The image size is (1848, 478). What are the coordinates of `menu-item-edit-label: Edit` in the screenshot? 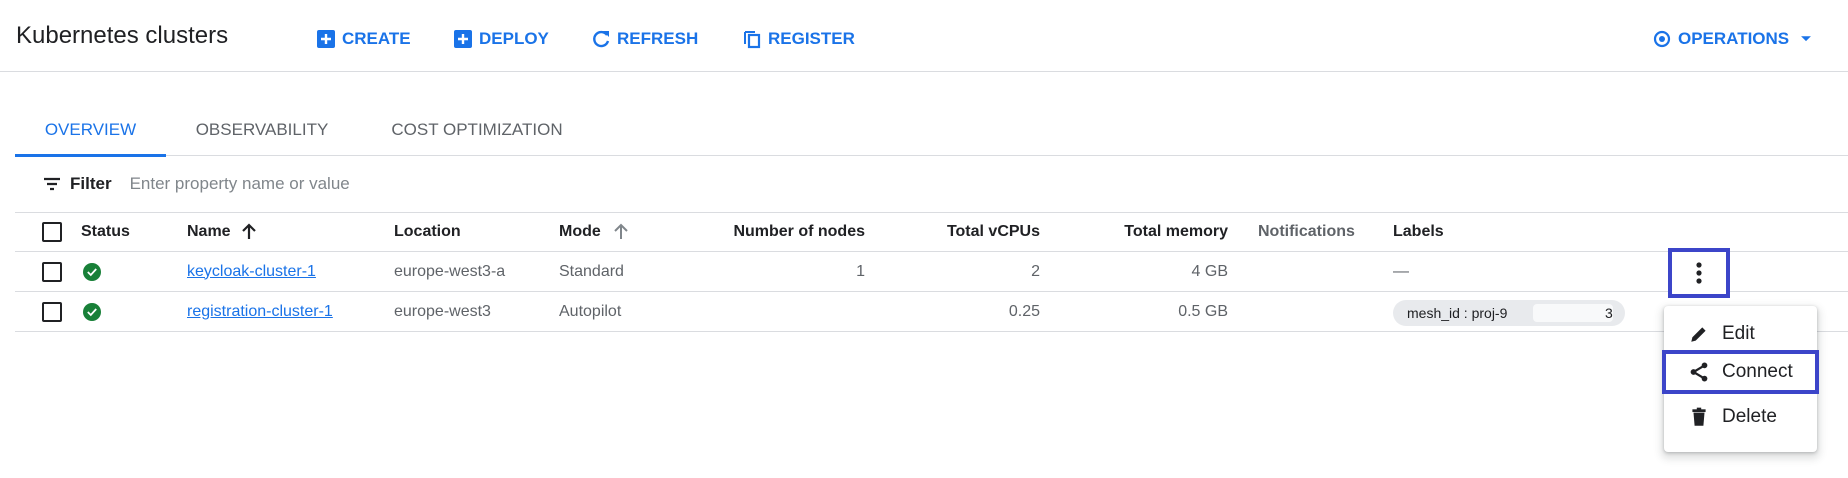 It's located at (1738, 333).